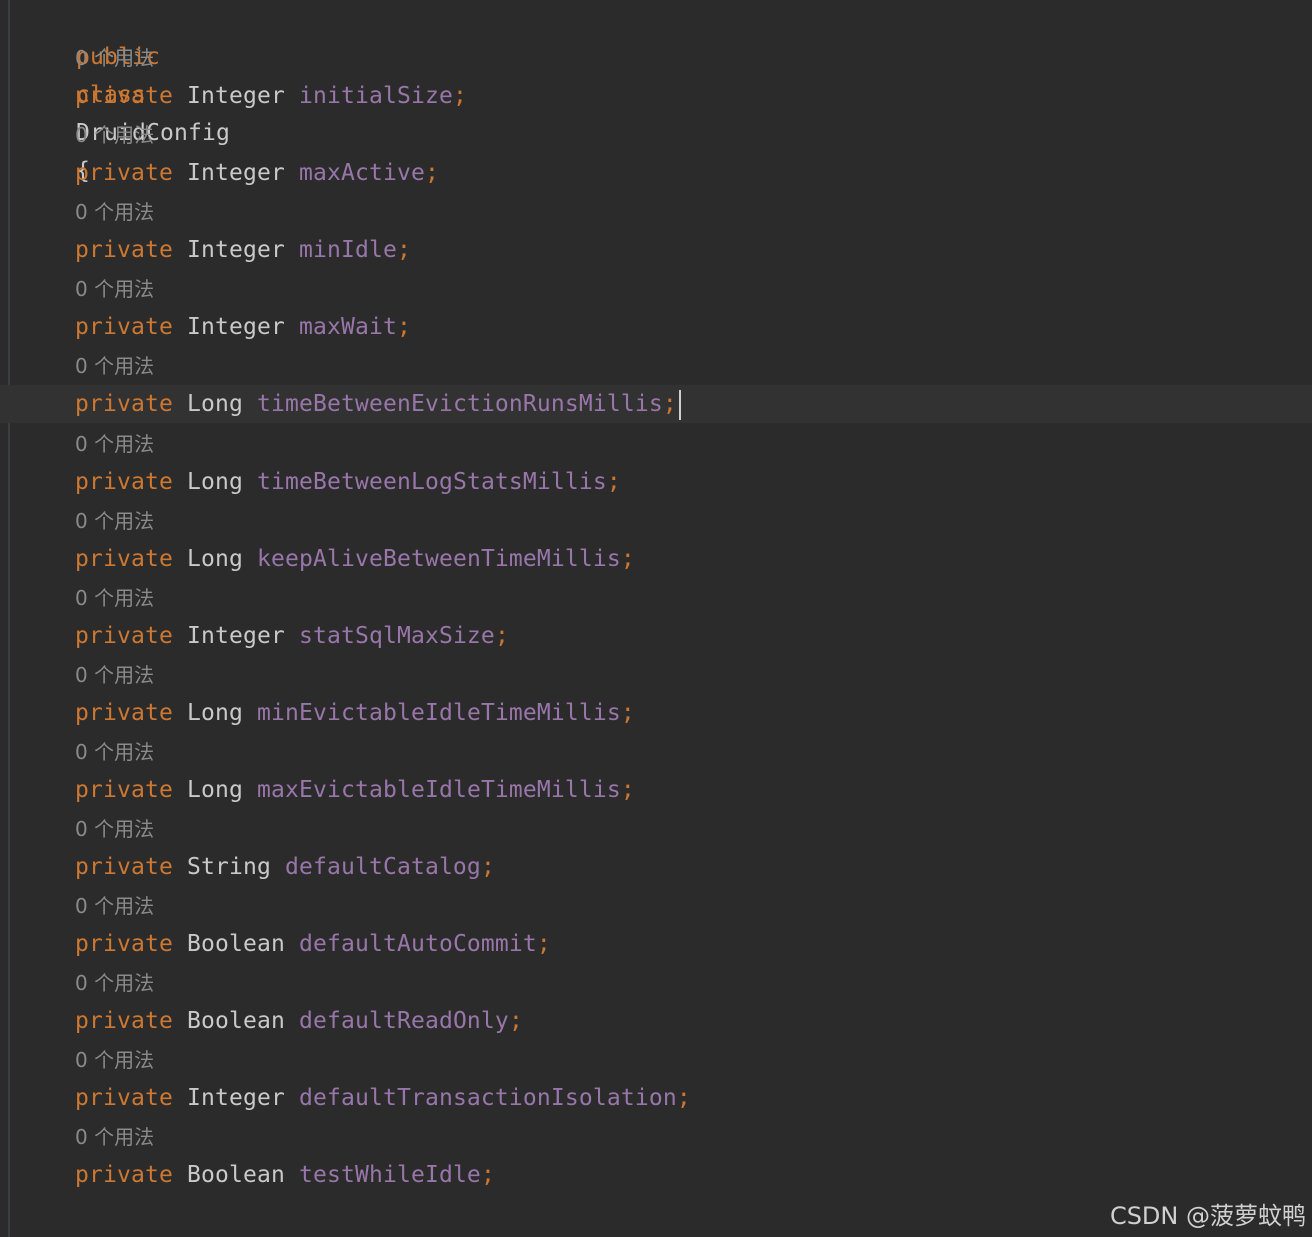 This screenshot has width=1312, height=1237. What do you see at coordinates (656, 867) in the screenshot?
I see `field-declaration-line: private String defaultCatalog;` at bounding box center [656, 867].